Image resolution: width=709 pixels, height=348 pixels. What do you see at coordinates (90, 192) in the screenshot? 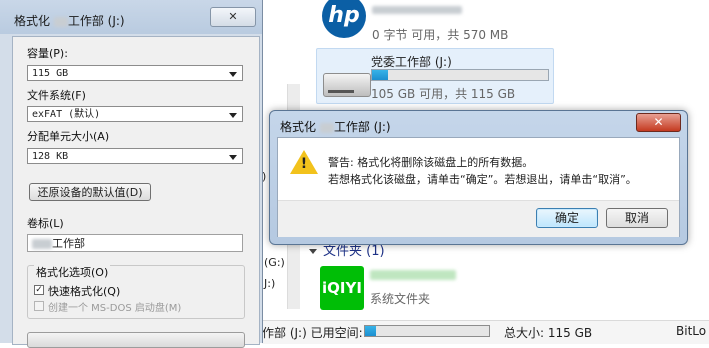
I see `restore-defaults-button: 还原设备的默认值(D)` at bounding box center [90, 192].